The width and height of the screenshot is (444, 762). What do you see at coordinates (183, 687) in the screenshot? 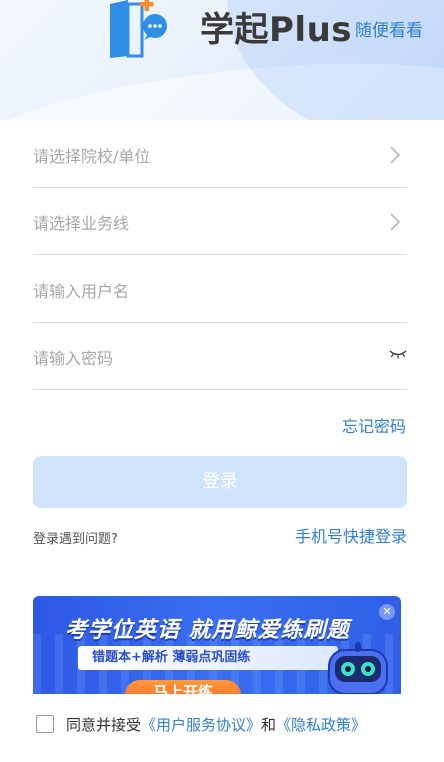
I see `banner-cta-button: 马上开练` at bounding box center [183, 687].